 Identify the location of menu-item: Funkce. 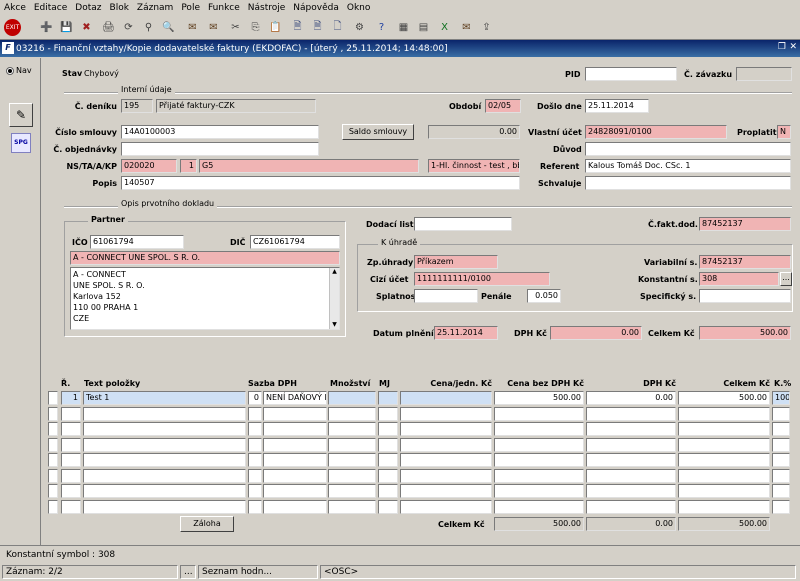
(224, 8).